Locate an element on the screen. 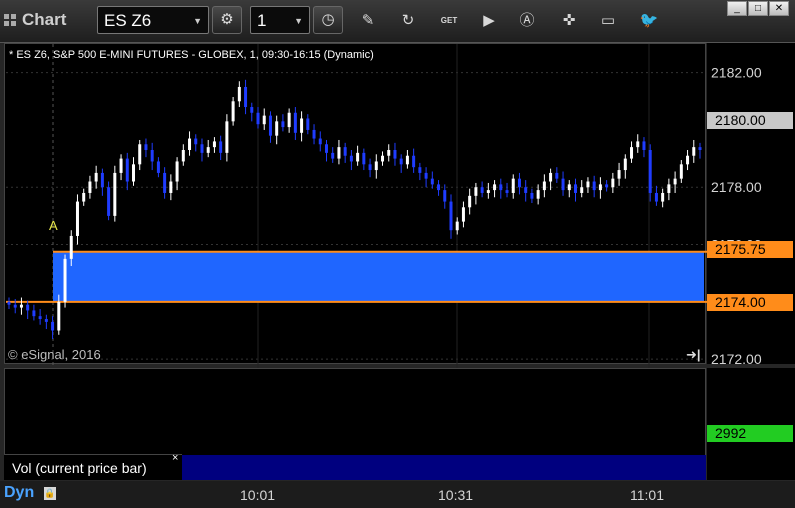 The width and height of the screenshot is (795, 508). symbol-input: ES Z6 ▼ is located at coordinates (153, 20).